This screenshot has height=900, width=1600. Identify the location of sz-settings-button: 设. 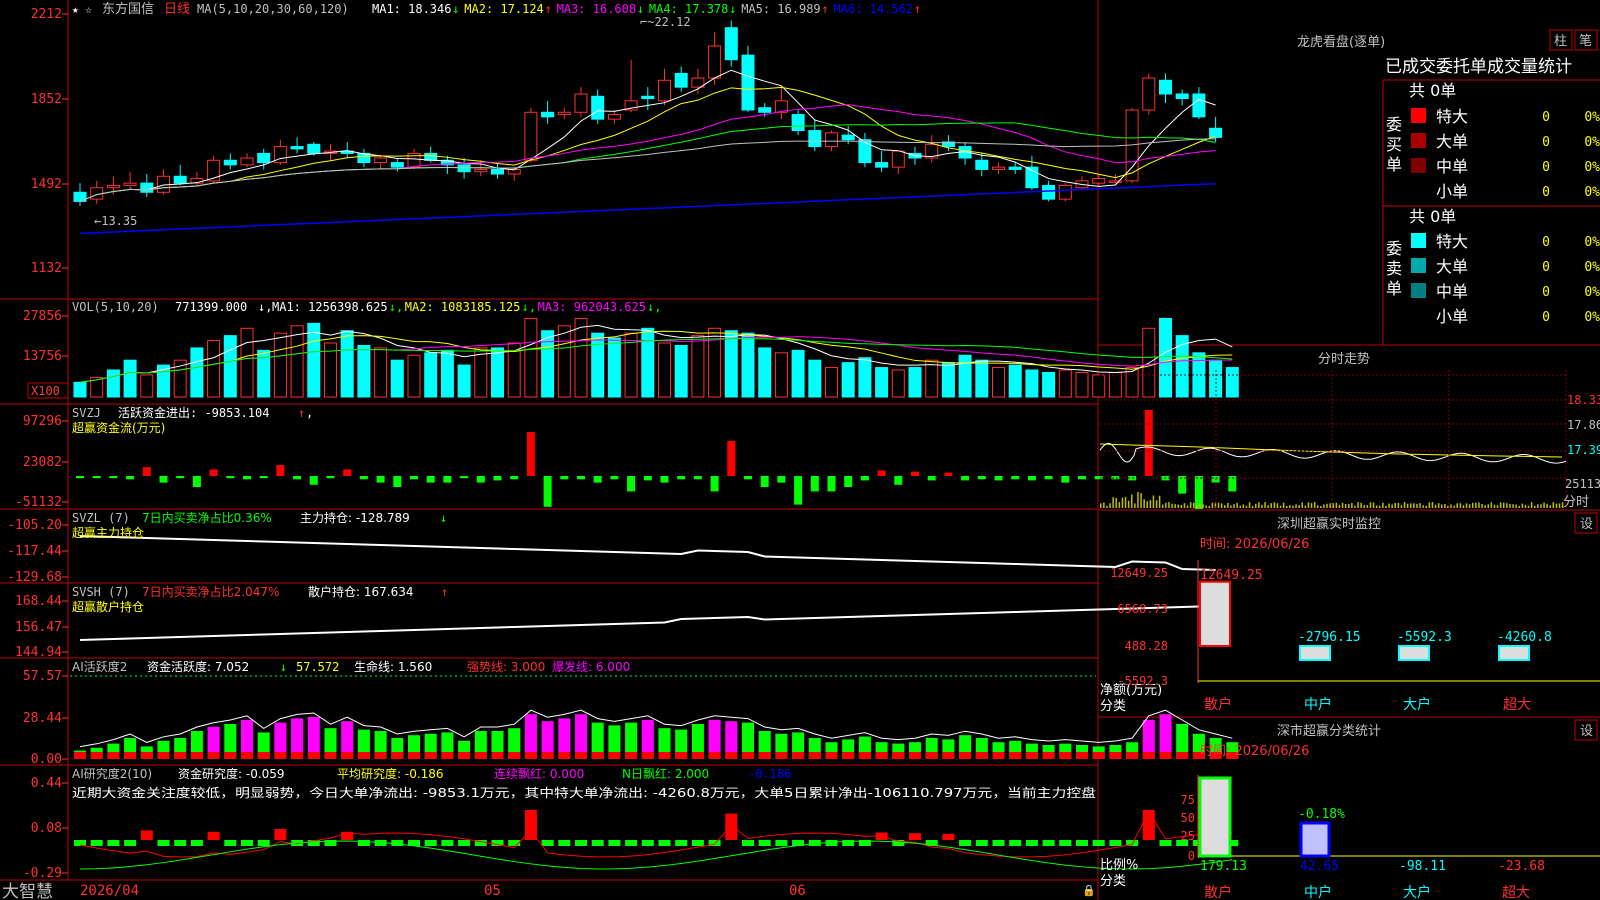
(1586, 524).